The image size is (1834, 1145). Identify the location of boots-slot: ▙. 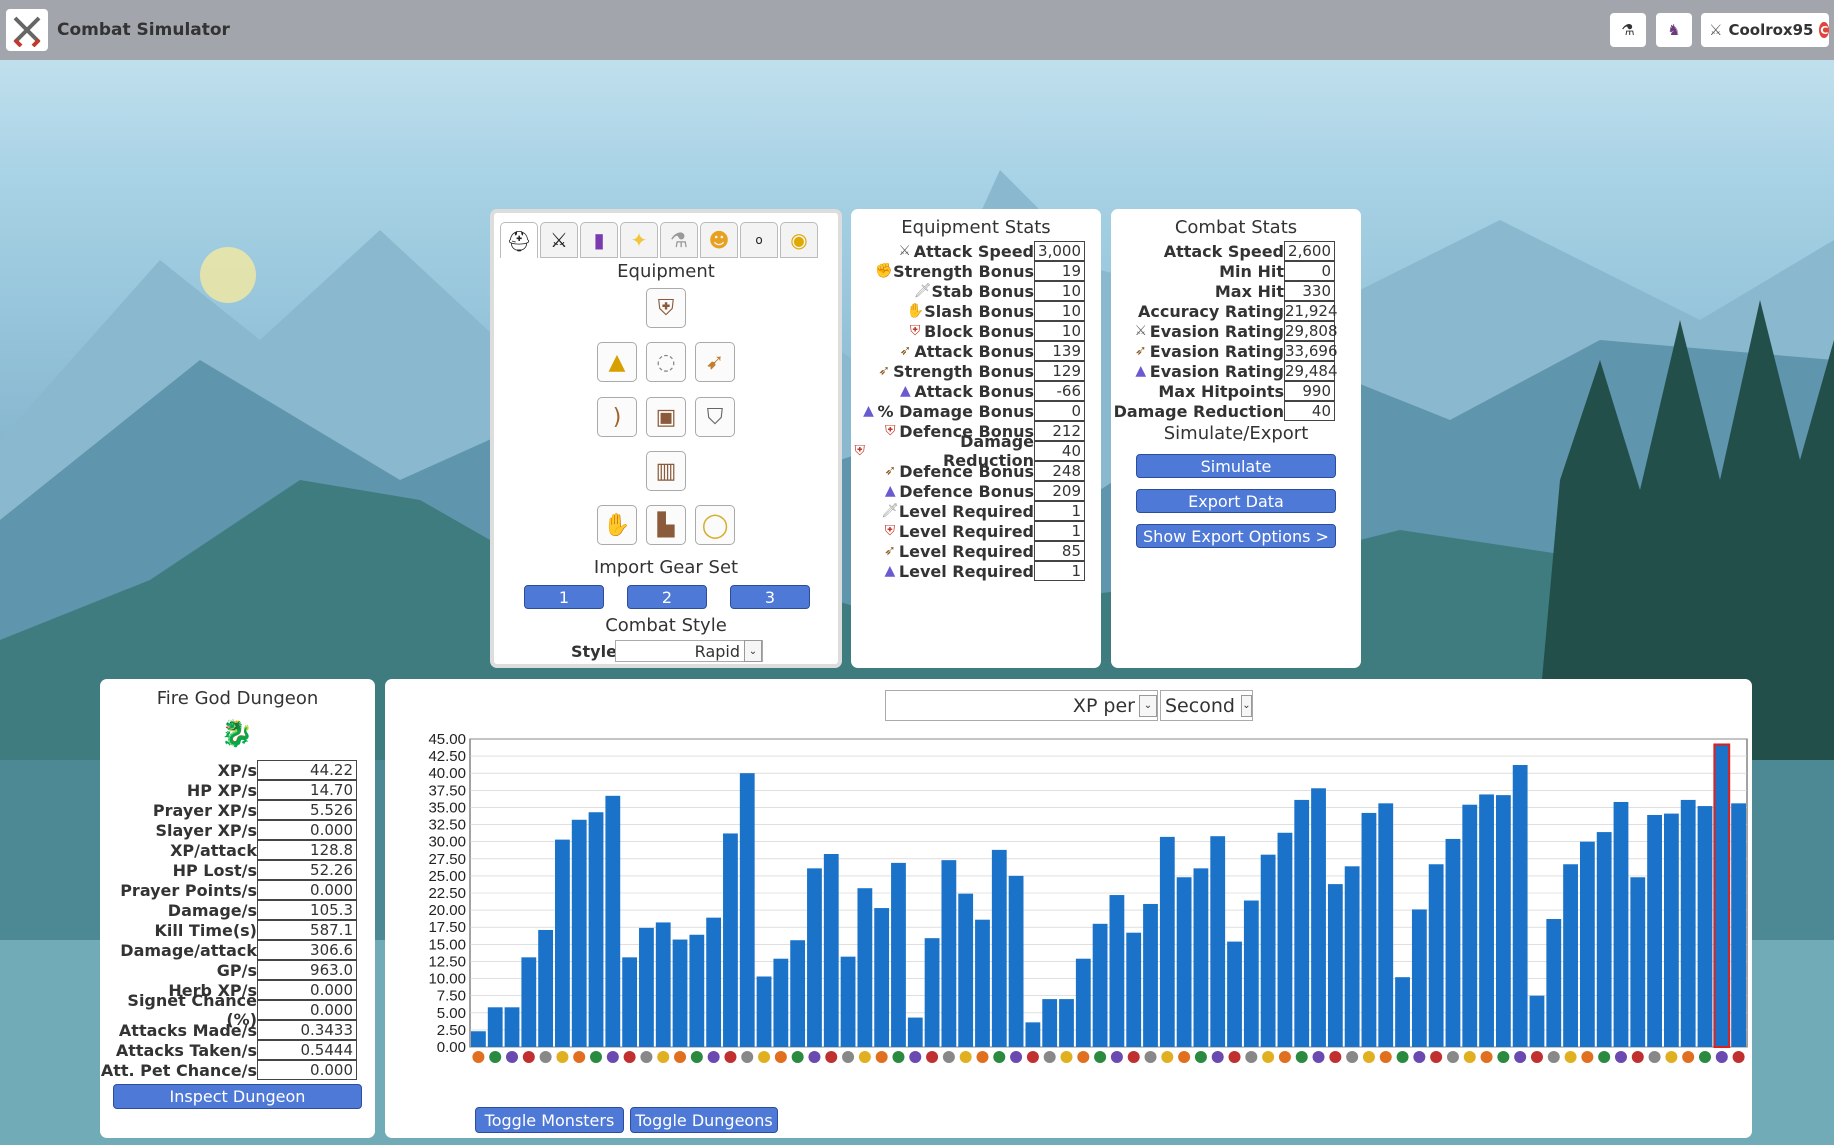
(666, 525).